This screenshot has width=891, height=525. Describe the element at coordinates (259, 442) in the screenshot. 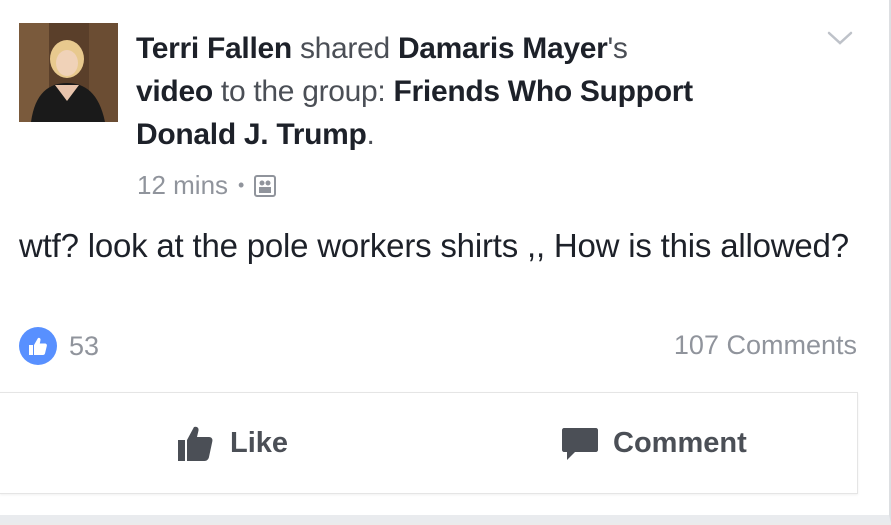

I see `like-label: Like` at that location.